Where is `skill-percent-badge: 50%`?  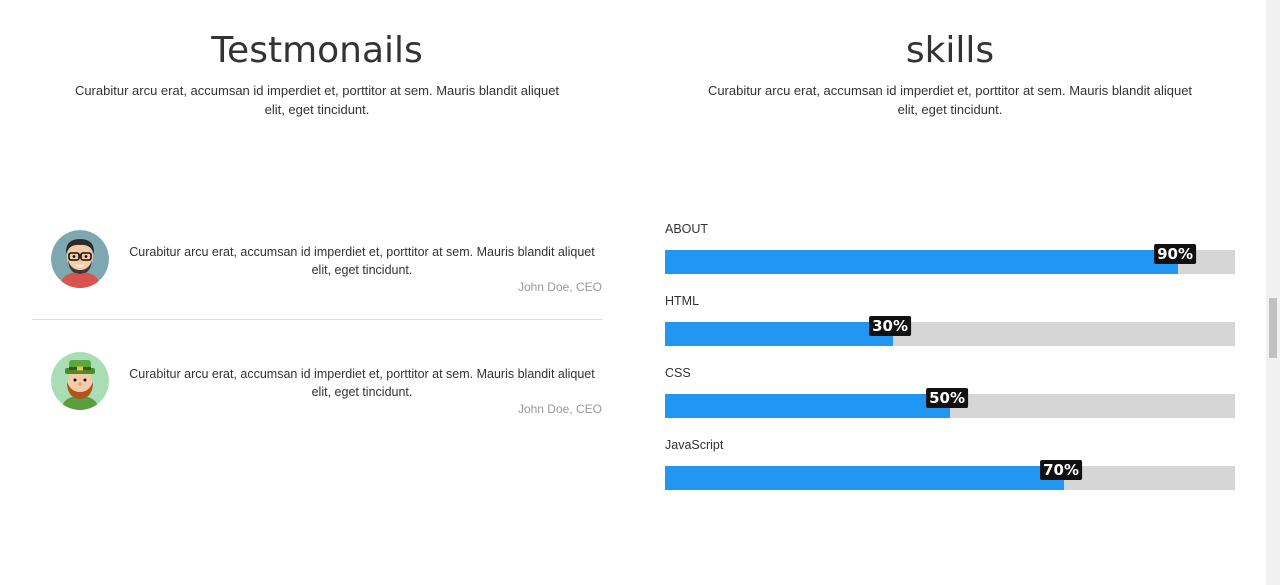 skill-percent-badge: 50% is located at coordinates (947, 398).